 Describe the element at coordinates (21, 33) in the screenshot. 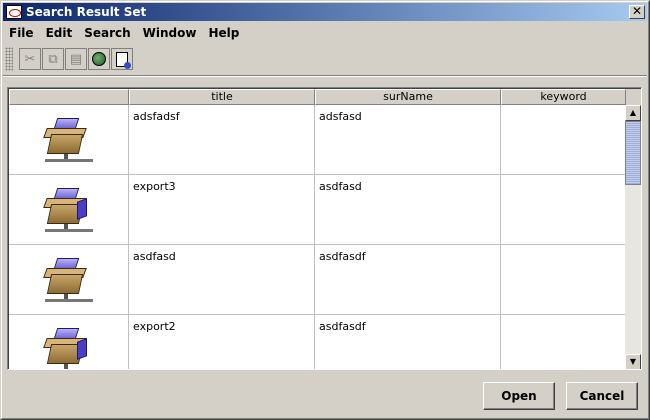

I see `menu-file: File` at that location.